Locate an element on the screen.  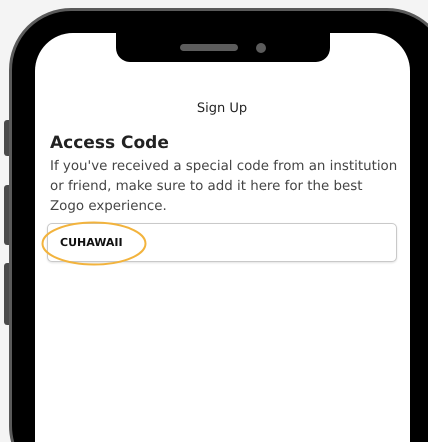
camera-icon is located at coordinates (261, 47).